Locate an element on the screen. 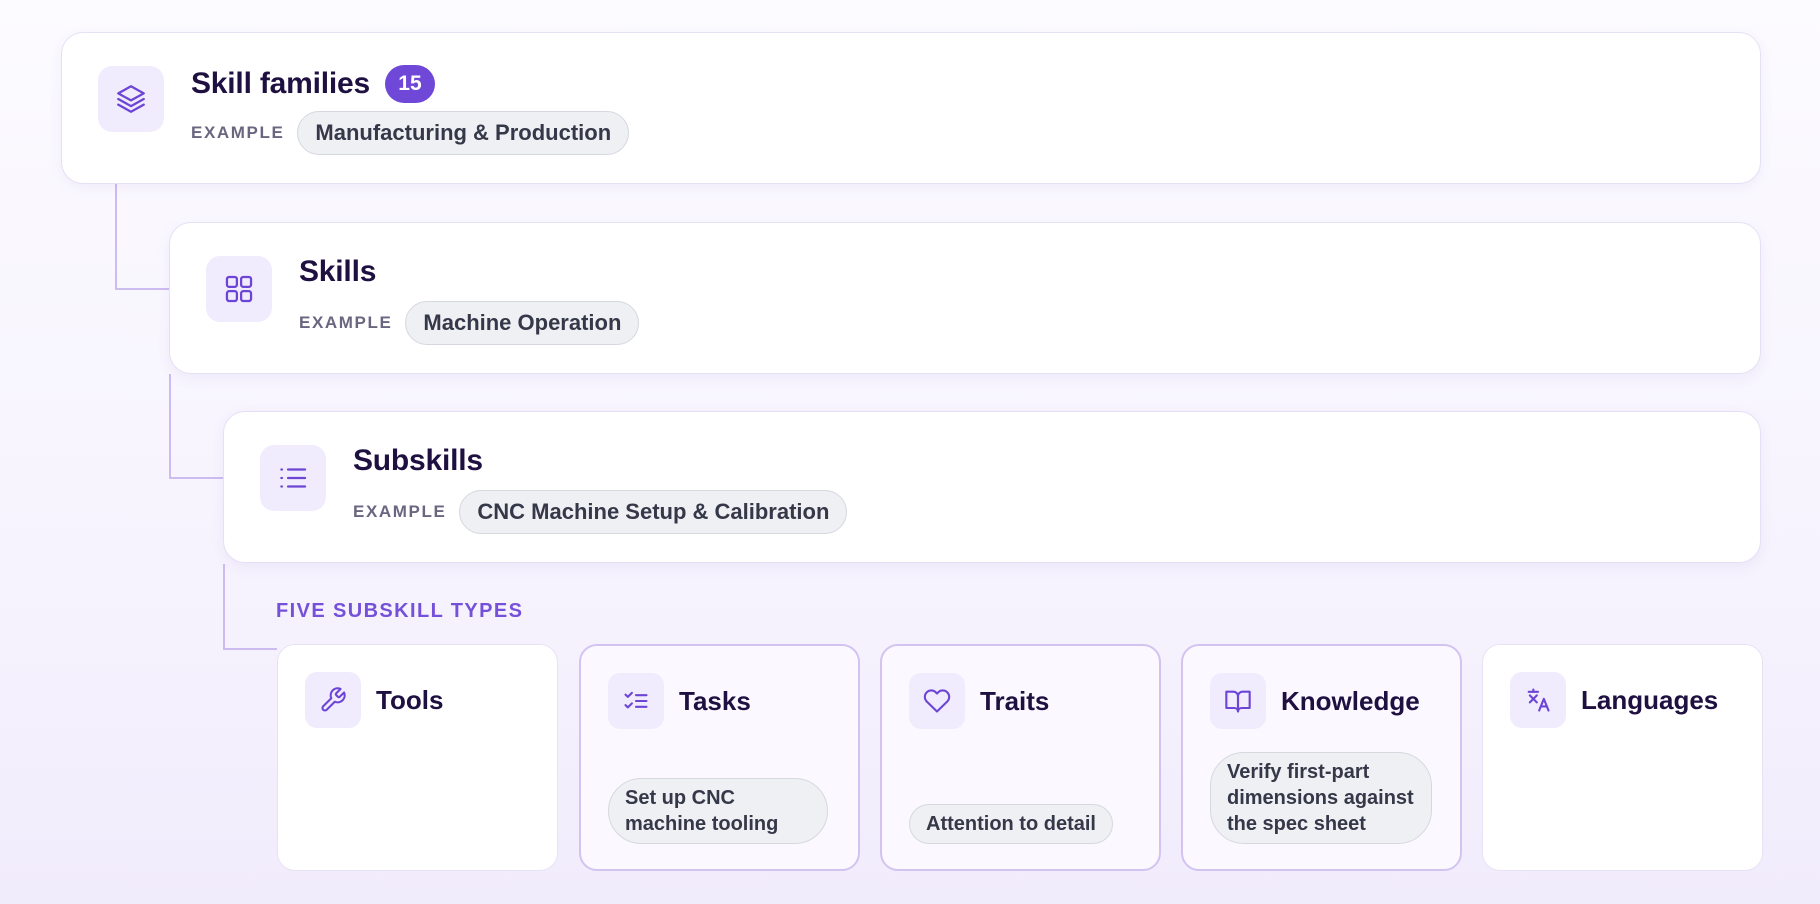 The height and width of the screenshot is (904, 1820). subskill-type-title: Knowledge is located at coordinates (1350, 701).